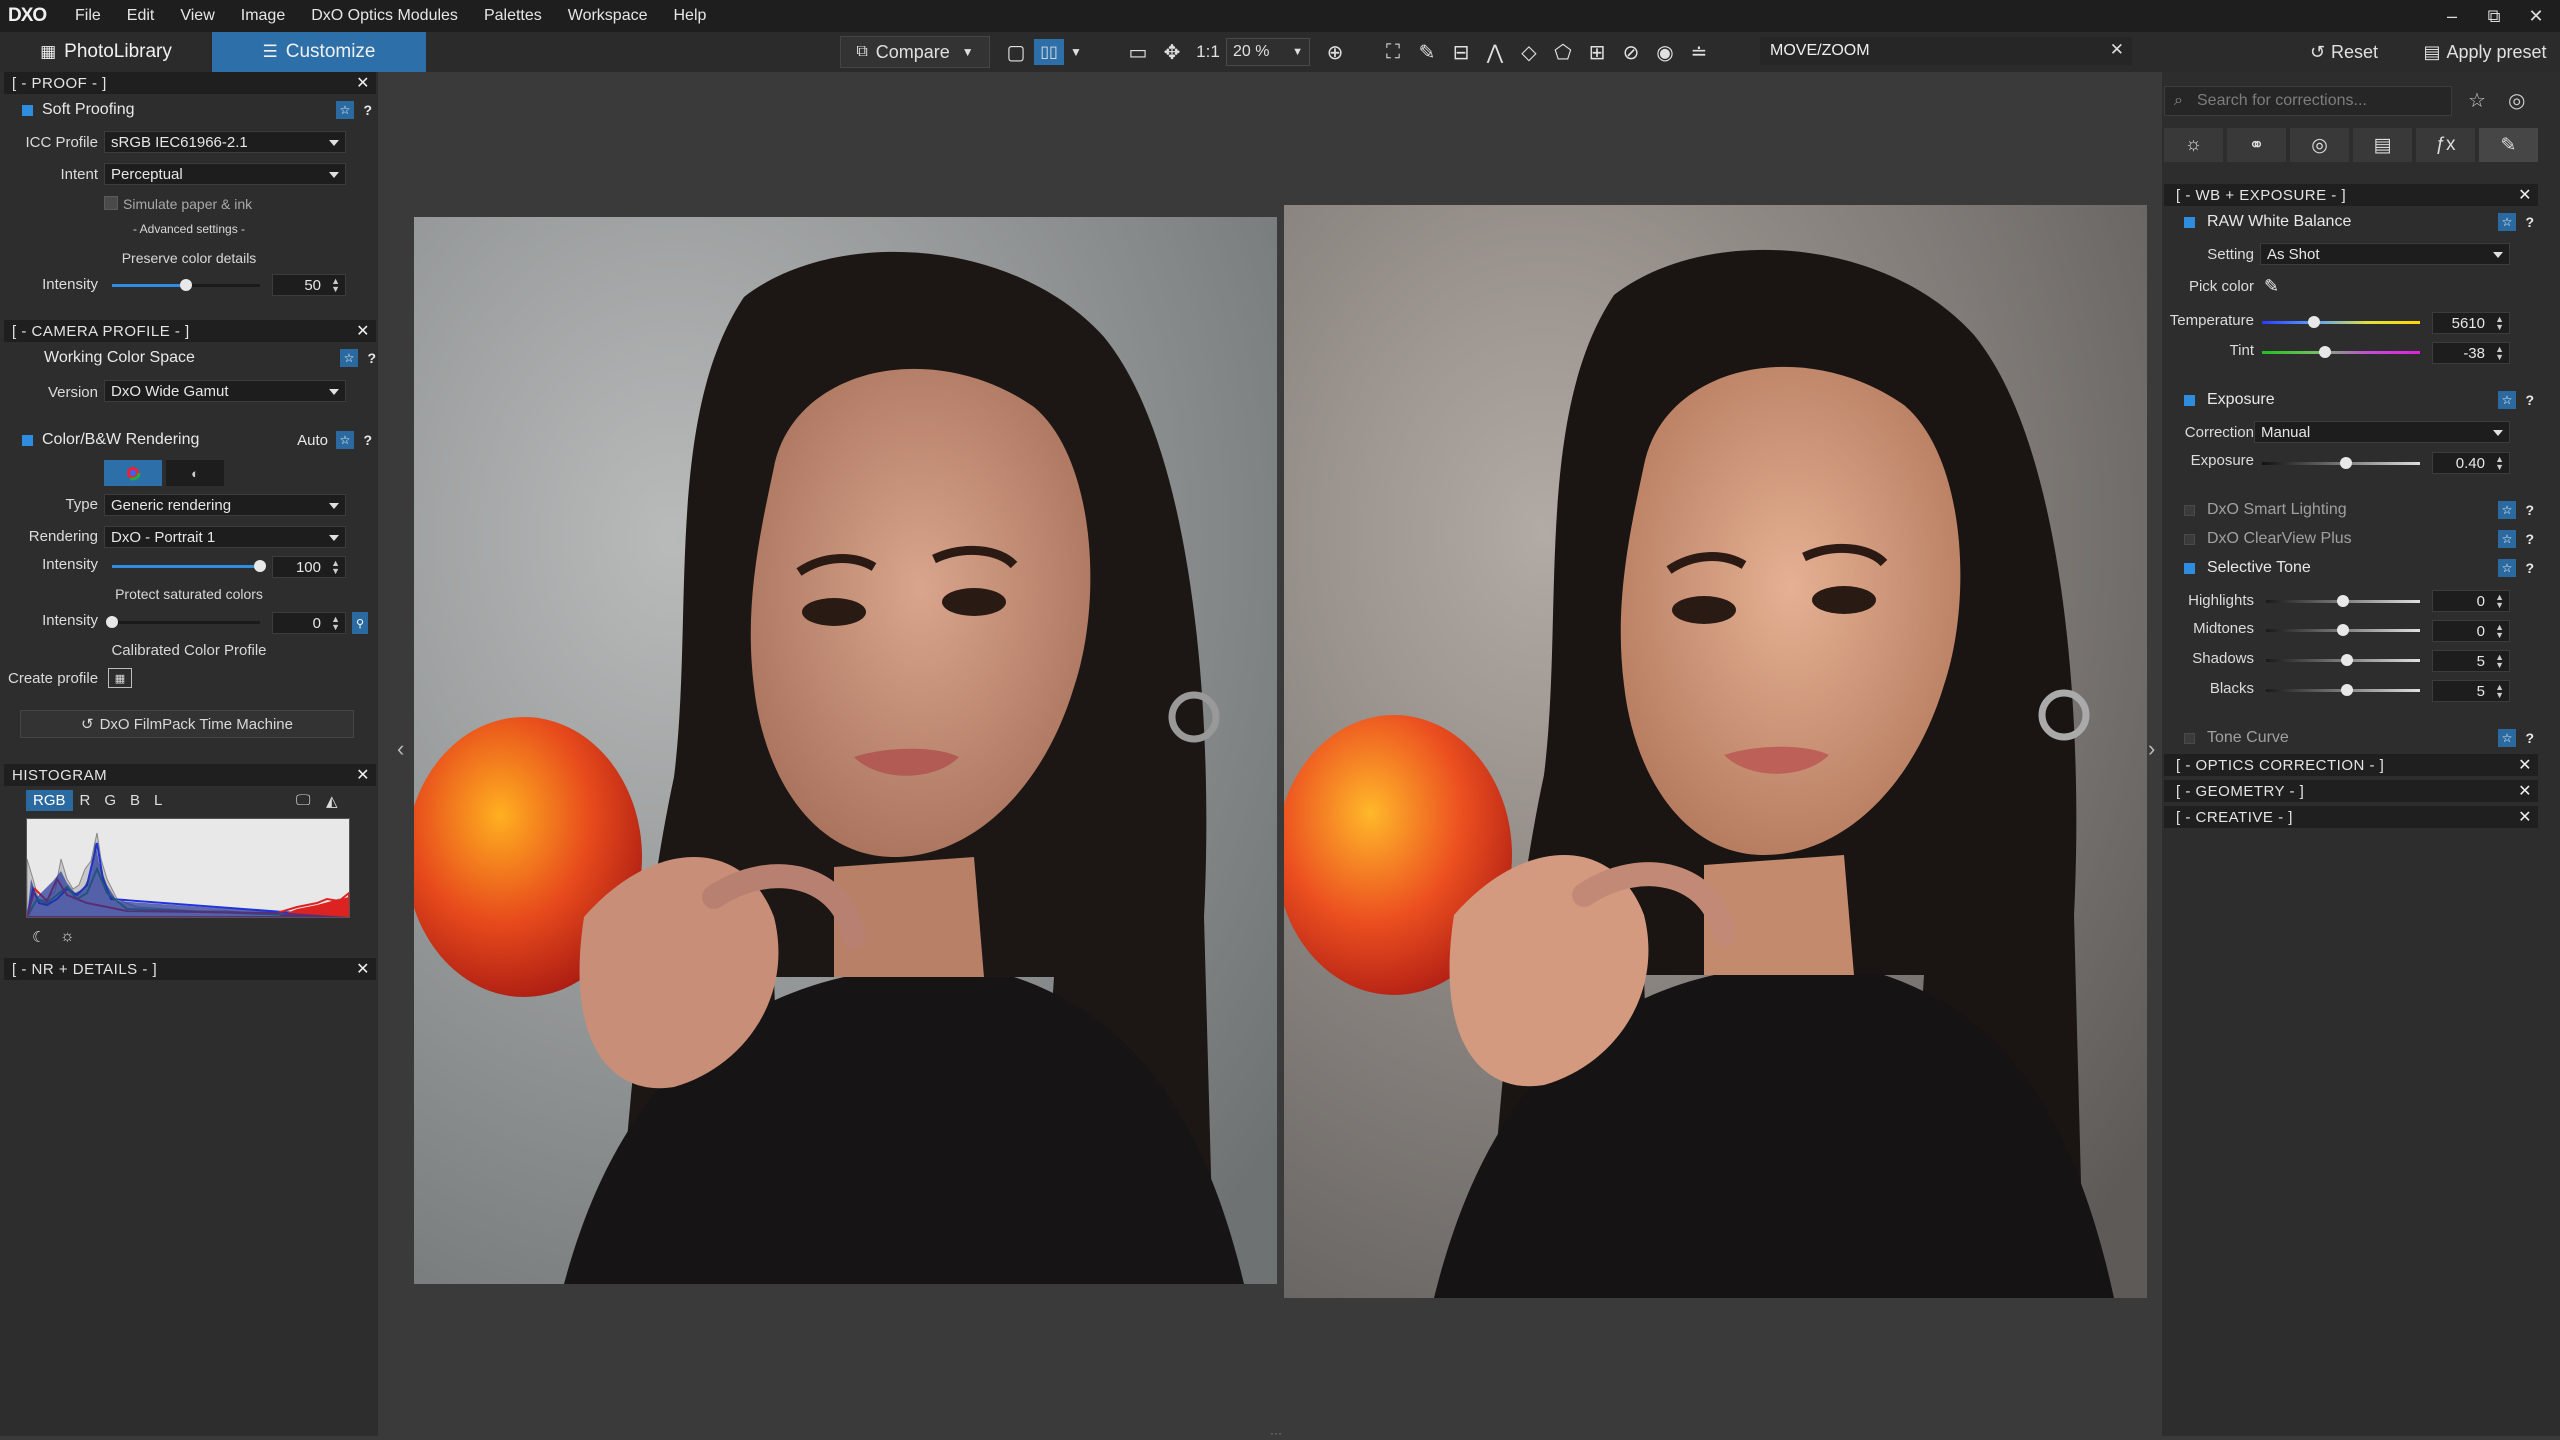 The image size is (2560, 1440). Describe the element at coordinates (2485, 52) in the screenshot. I see `apply-preset-button: ▤ Apply preset` at that location.